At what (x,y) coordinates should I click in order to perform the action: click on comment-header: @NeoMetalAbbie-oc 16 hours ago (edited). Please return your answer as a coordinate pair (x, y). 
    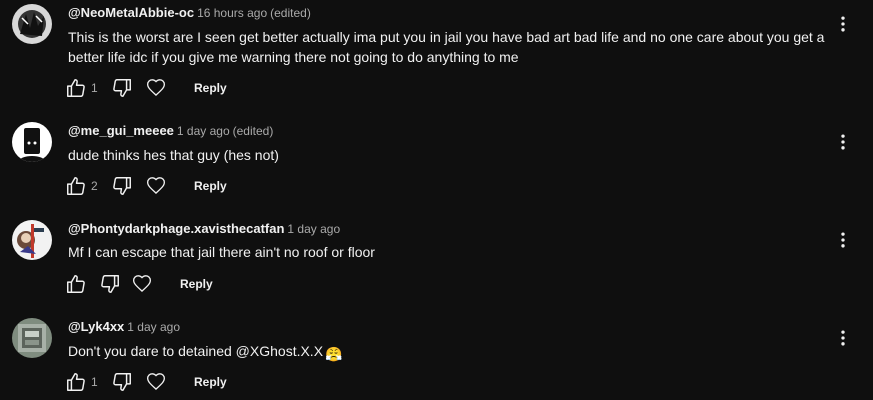
    Looking at the image, I should click on (189, 13).